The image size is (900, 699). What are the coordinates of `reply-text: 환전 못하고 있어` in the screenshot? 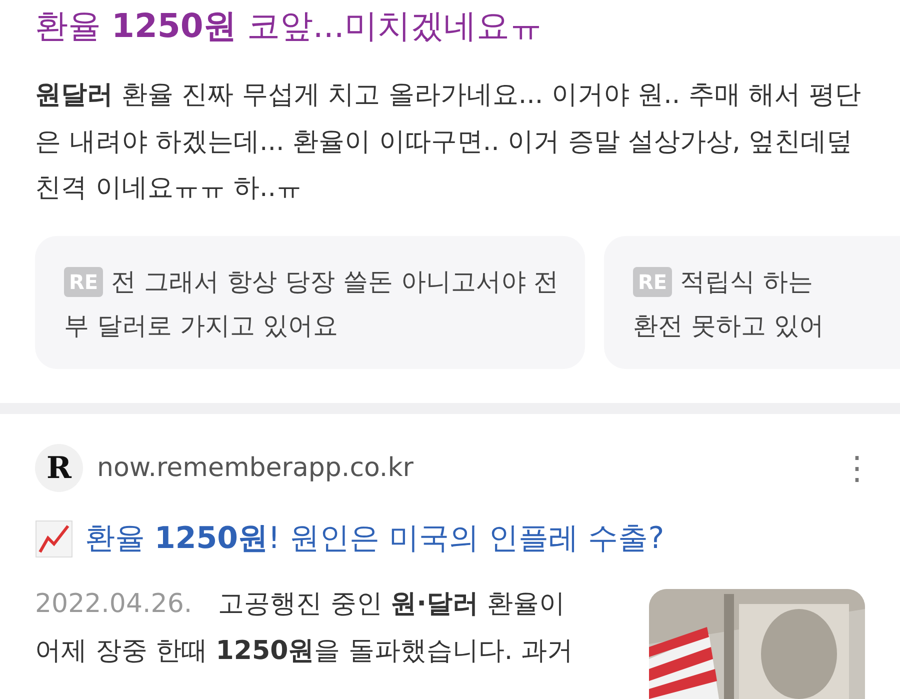 It's located at (728, 326).